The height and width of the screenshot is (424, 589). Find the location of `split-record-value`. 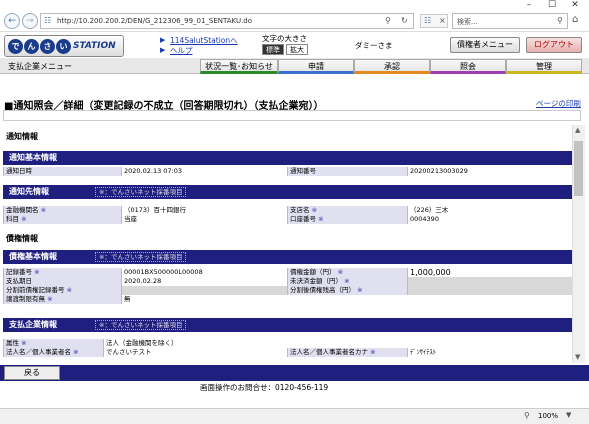

split-record-value is located at coordinates (204, 290).